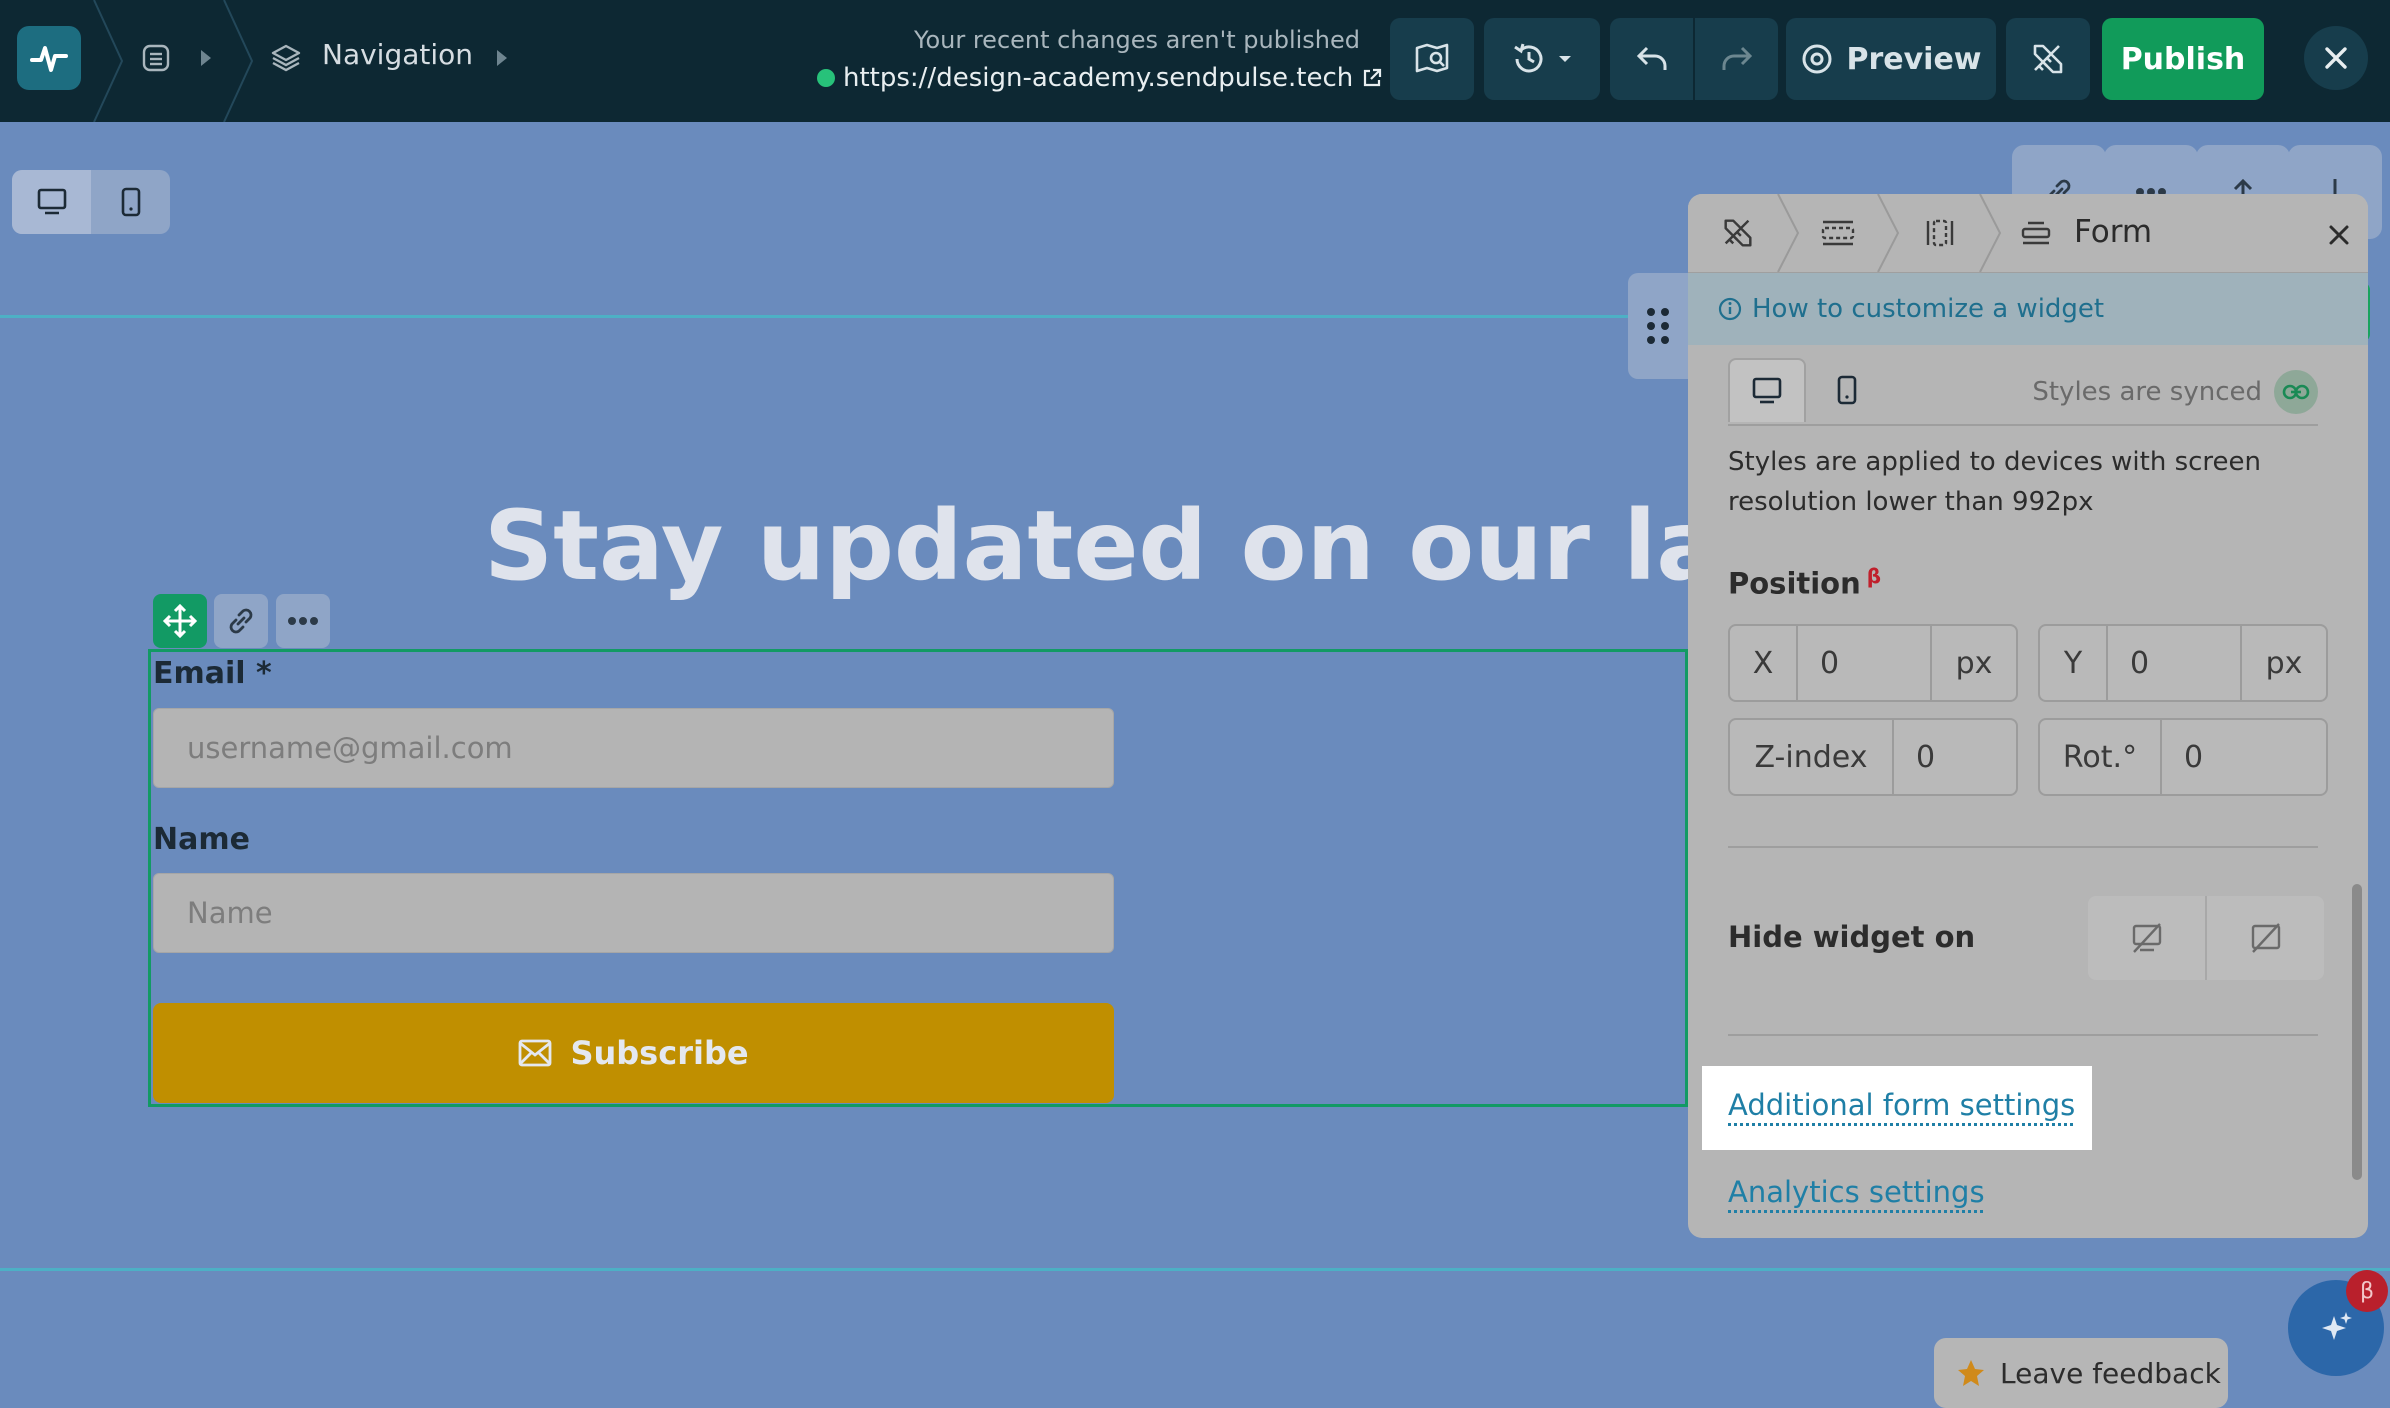 This screenshot has height=1408, width=2390. I want to click on email-placeholder: username@gmail.com, so click(350, 748).